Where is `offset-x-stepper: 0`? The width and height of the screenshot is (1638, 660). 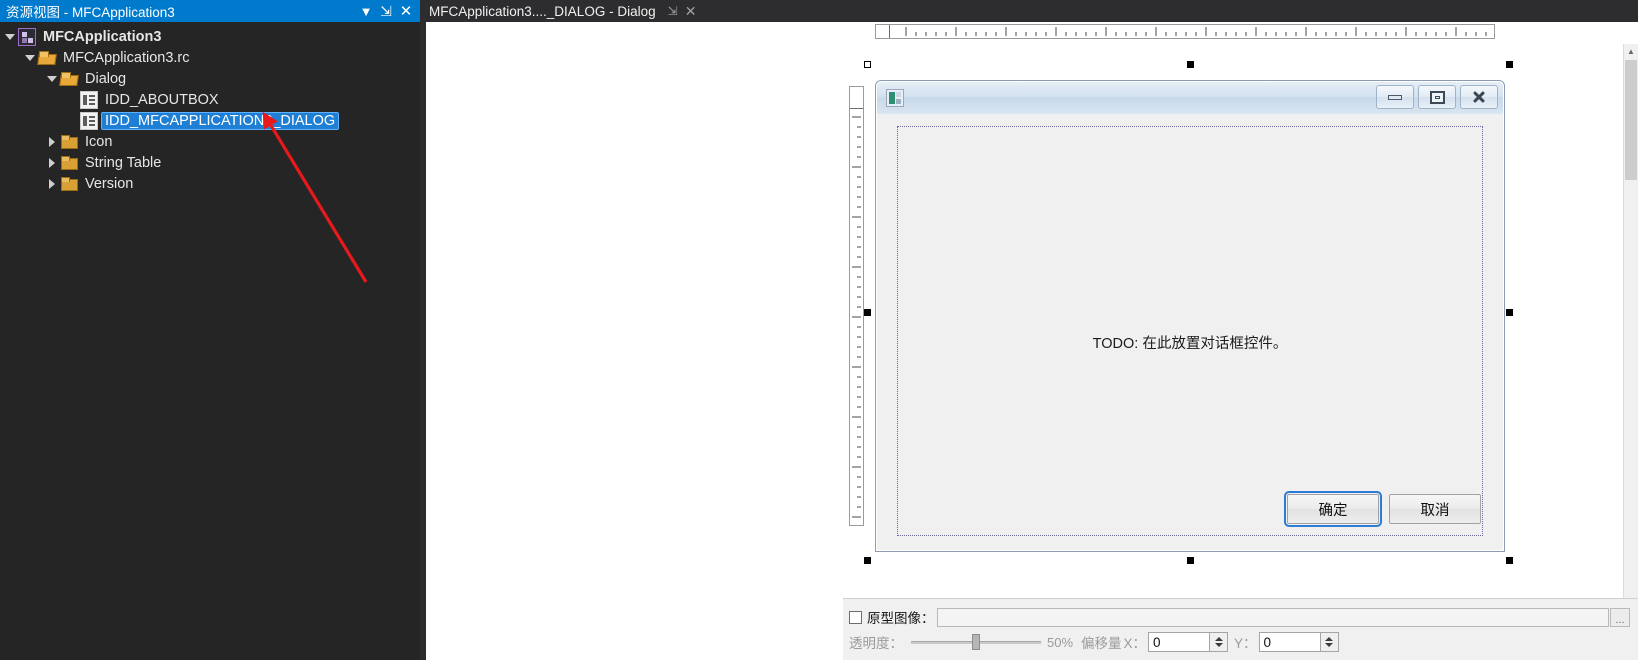 offset-x-stepper: 0 is located at coordinates (1188, 642).